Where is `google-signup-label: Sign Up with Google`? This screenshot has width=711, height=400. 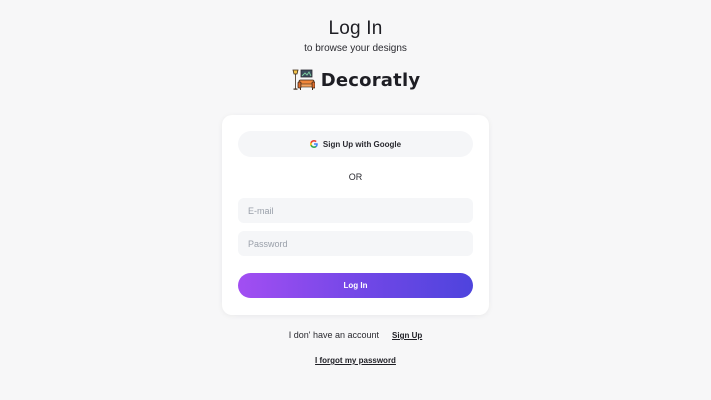 google-signup-label: Sign Up with Google is located at coordinates (362, 144).